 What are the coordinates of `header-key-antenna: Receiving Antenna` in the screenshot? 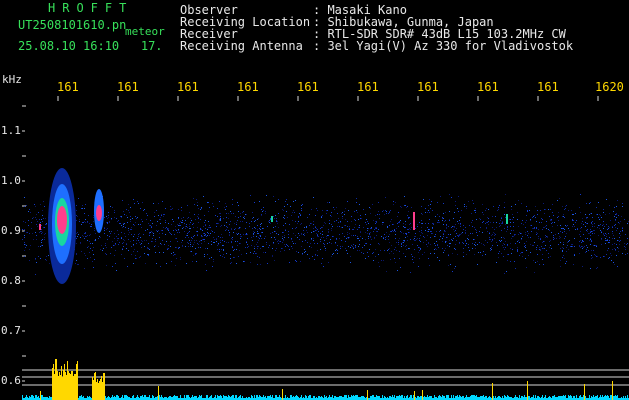 It's located at (241, 46).